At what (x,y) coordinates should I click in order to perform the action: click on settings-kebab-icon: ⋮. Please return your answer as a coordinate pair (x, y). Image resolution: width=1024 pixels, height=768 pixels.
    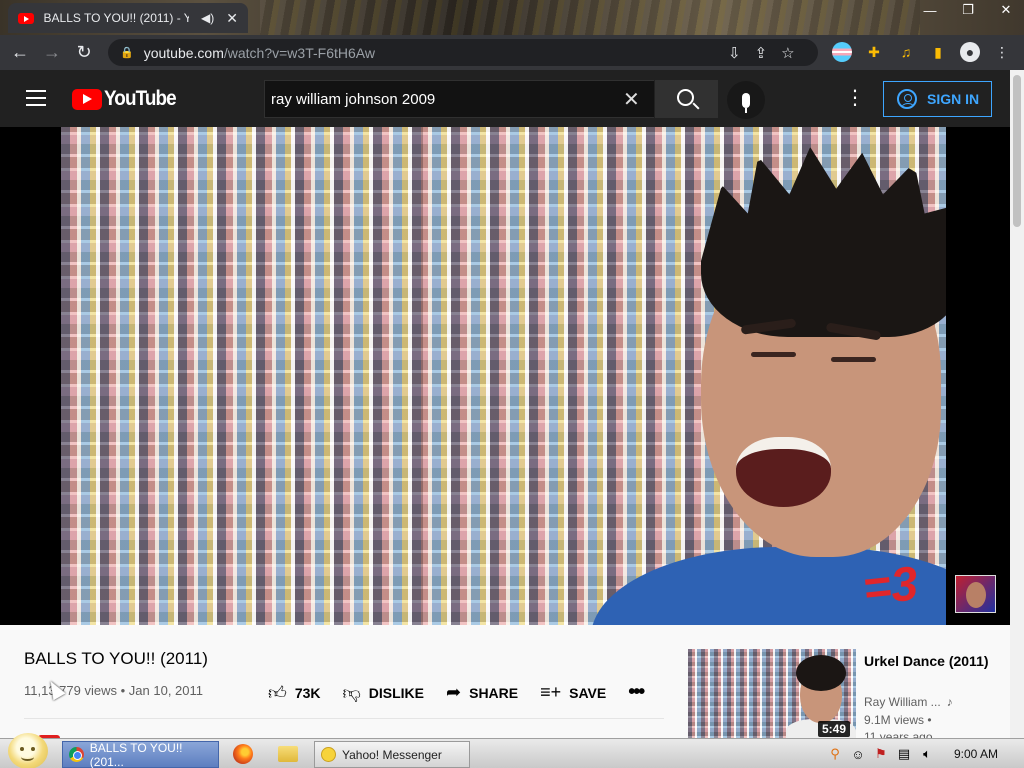
    Looking at the image, I should click on (855, 98).